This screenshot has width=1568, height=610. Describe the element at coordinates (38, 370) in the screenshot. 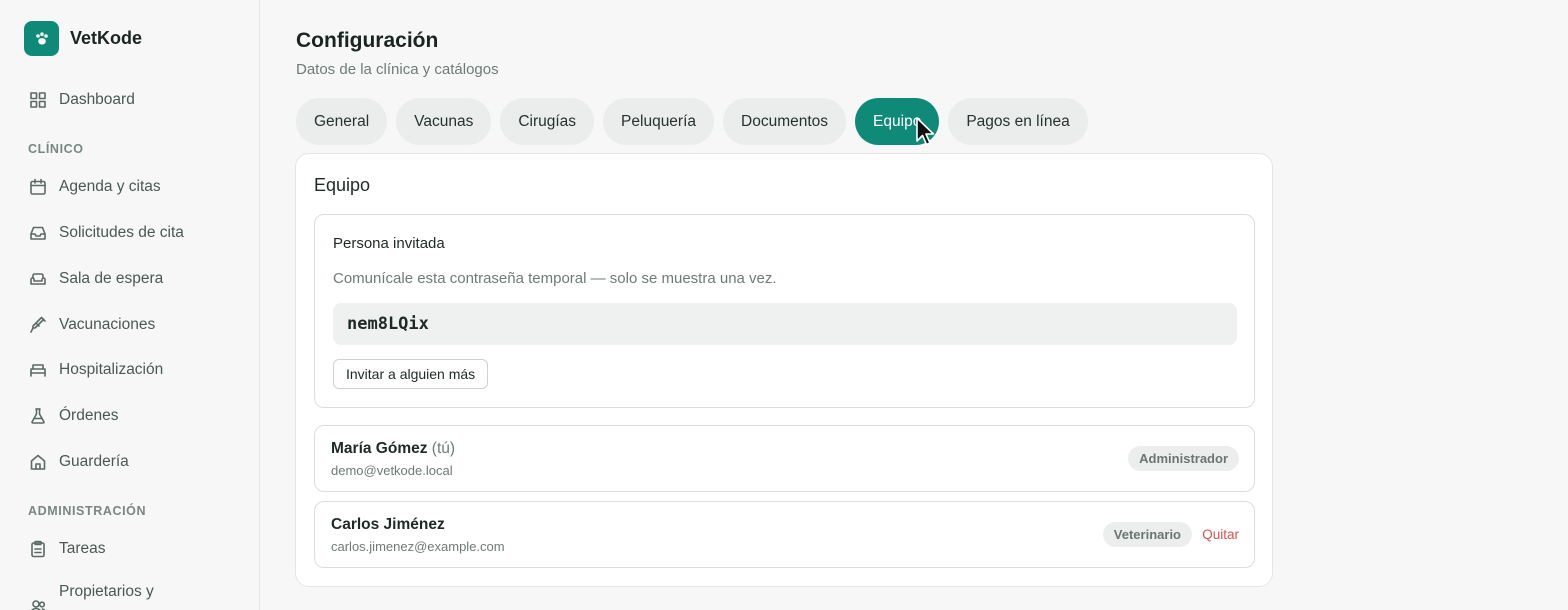

I see `bed-icon` at that location.